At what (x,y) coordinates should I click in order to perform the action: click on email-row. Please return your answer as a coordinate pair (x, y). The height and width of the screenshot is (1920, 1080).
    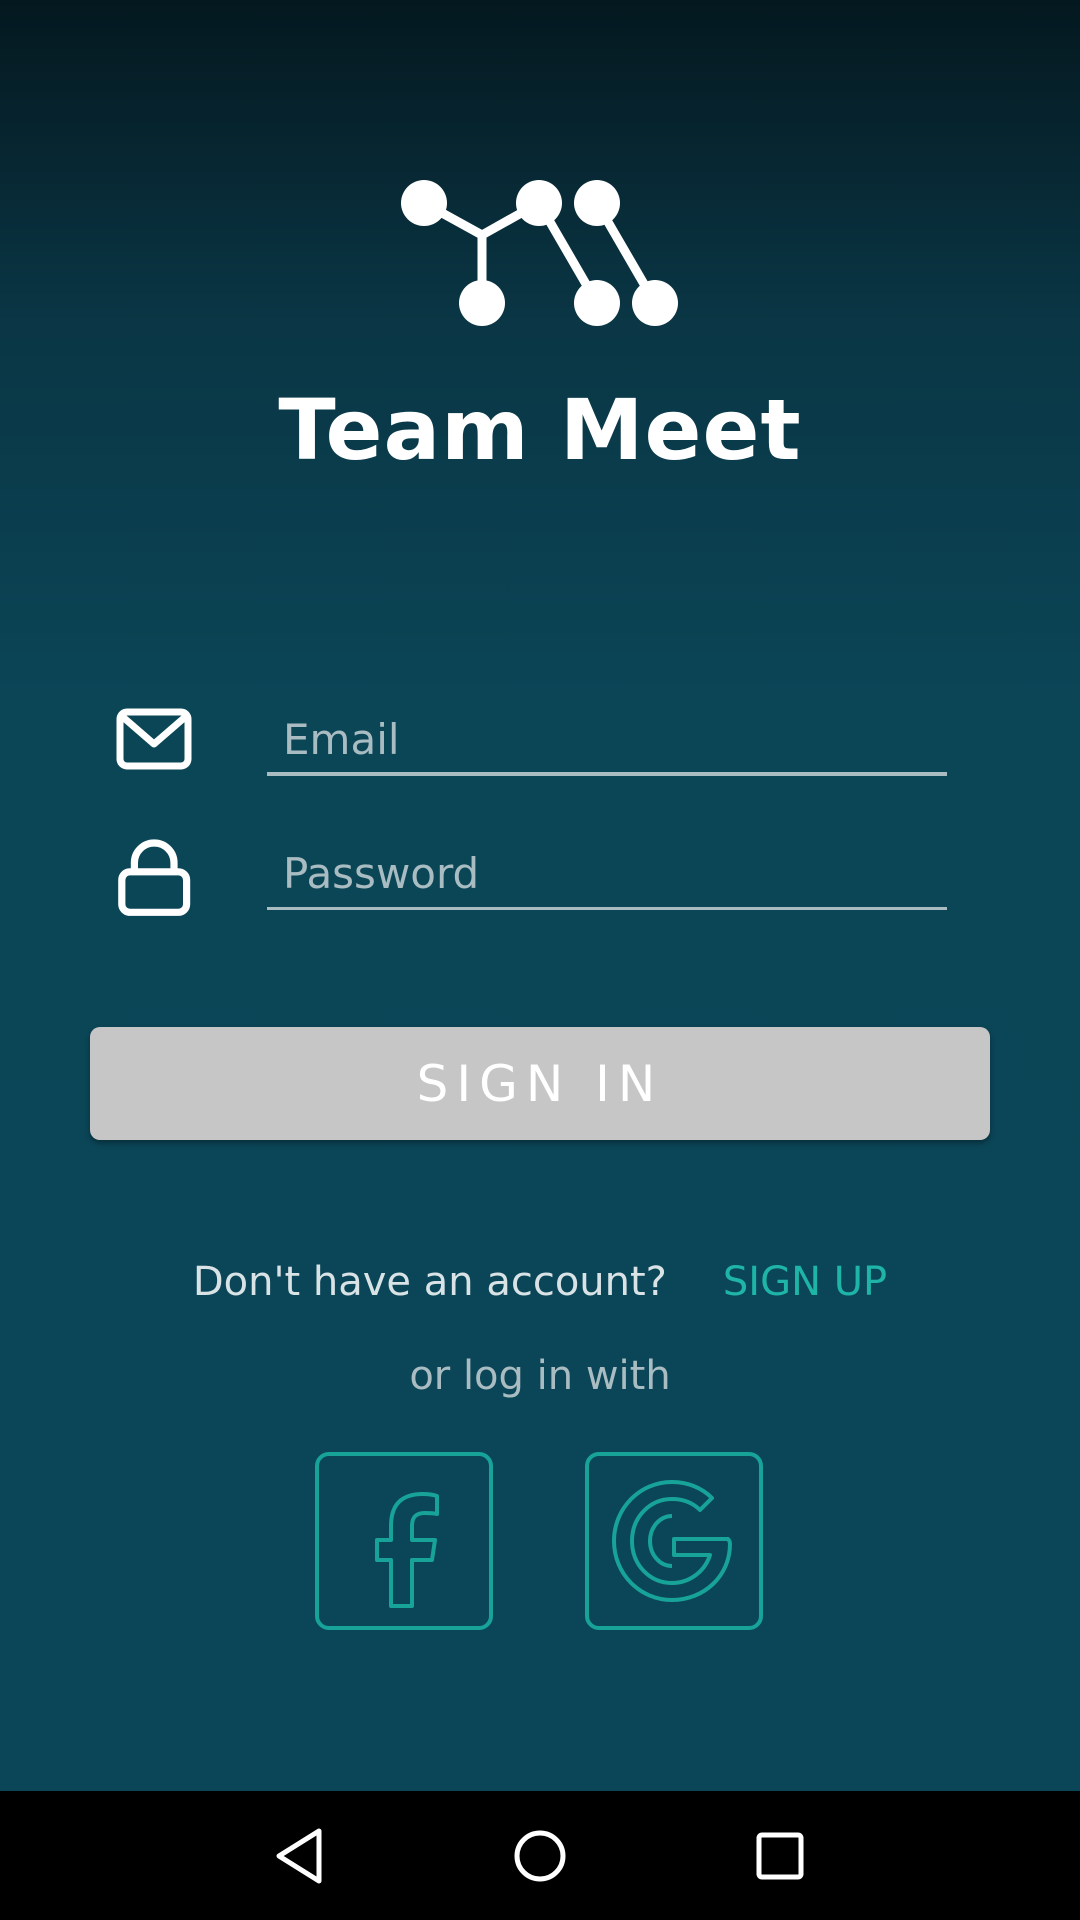
    Looking at the image, I should click on (530, 745).